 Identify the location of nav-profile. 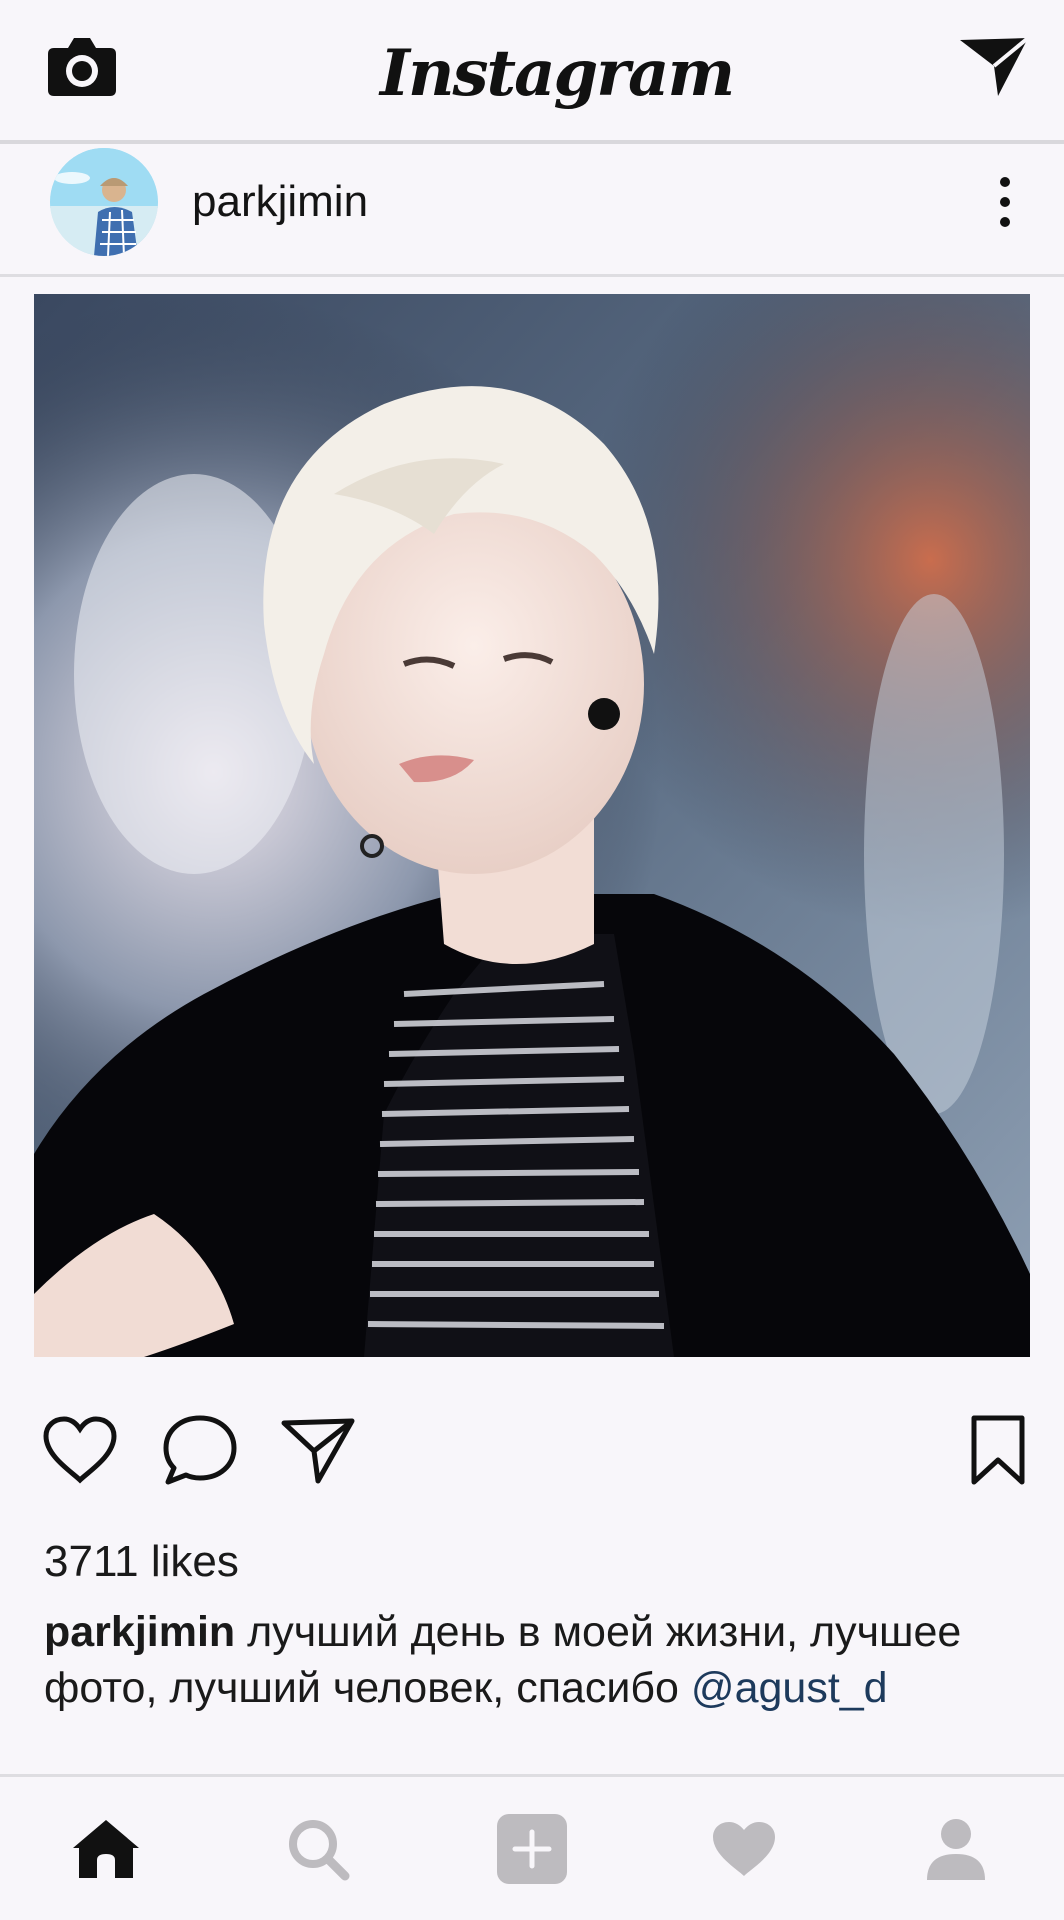
(956, 1849).